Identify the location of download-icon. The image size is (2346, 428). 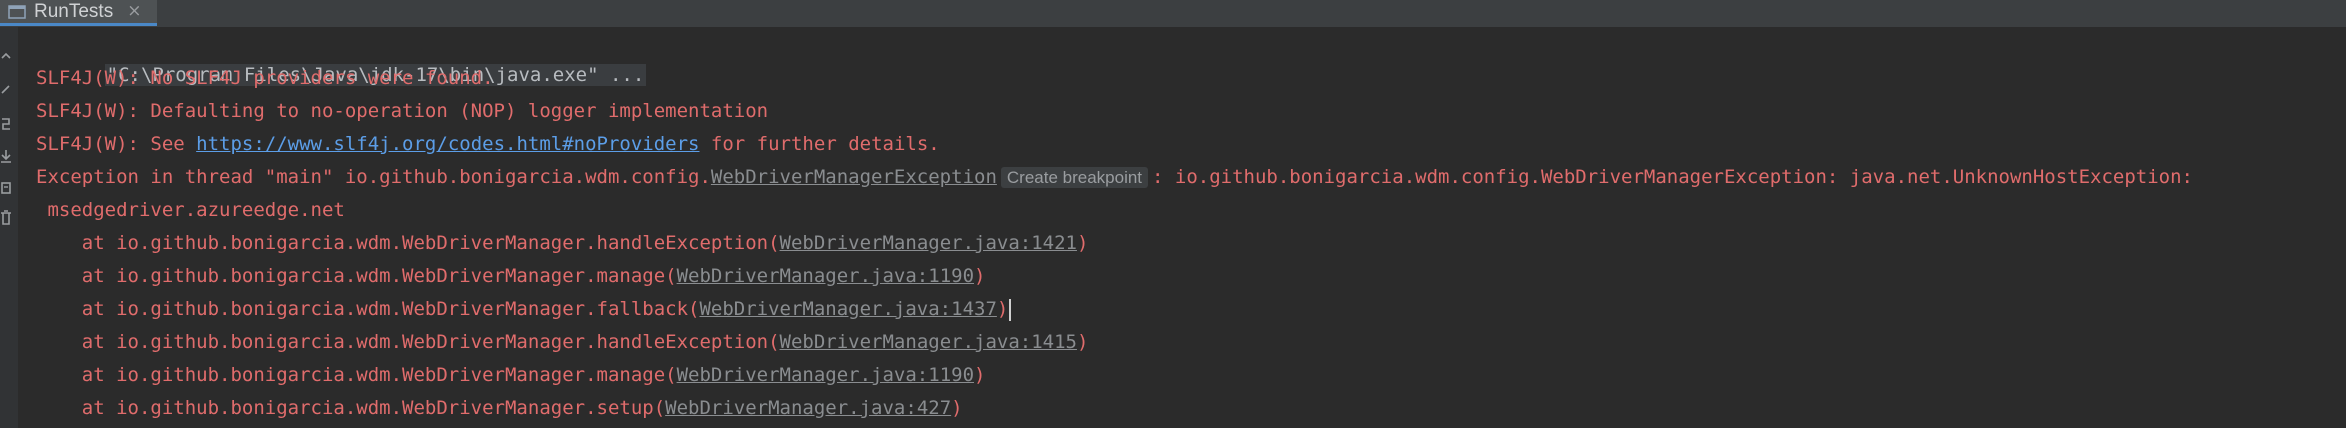
(6, 156).